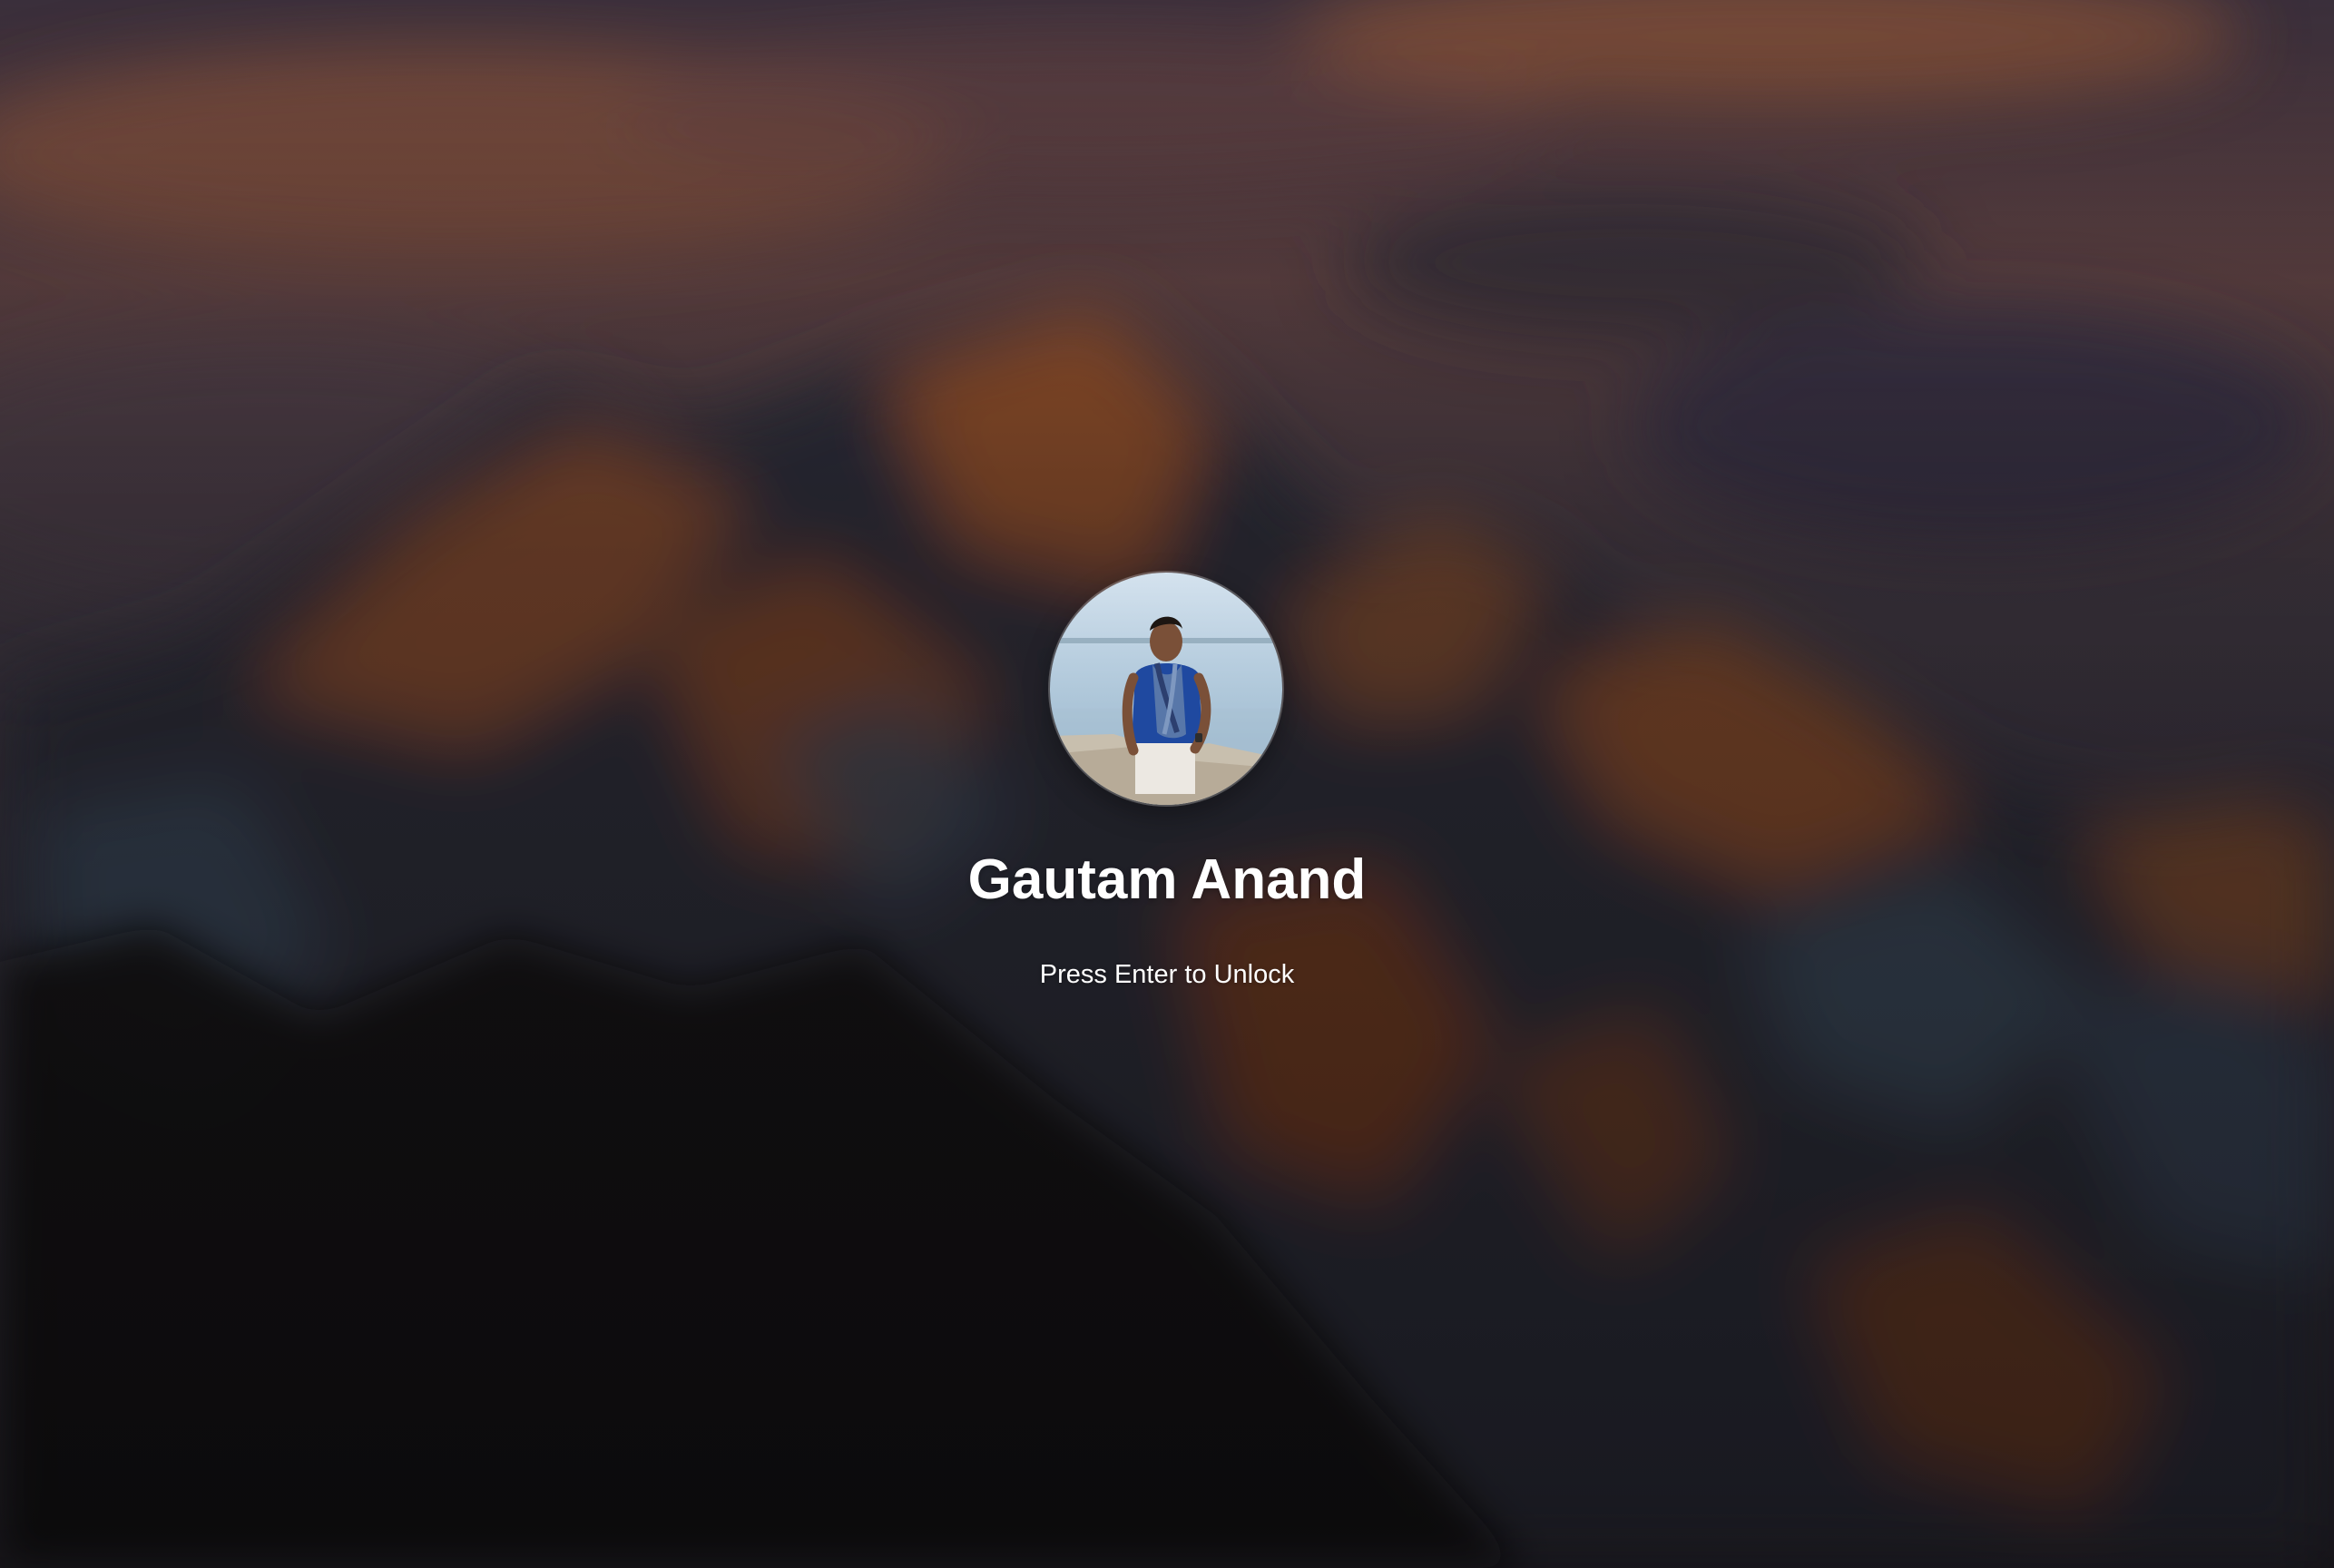  I want to click on user-avatar, so click(1166, 689).